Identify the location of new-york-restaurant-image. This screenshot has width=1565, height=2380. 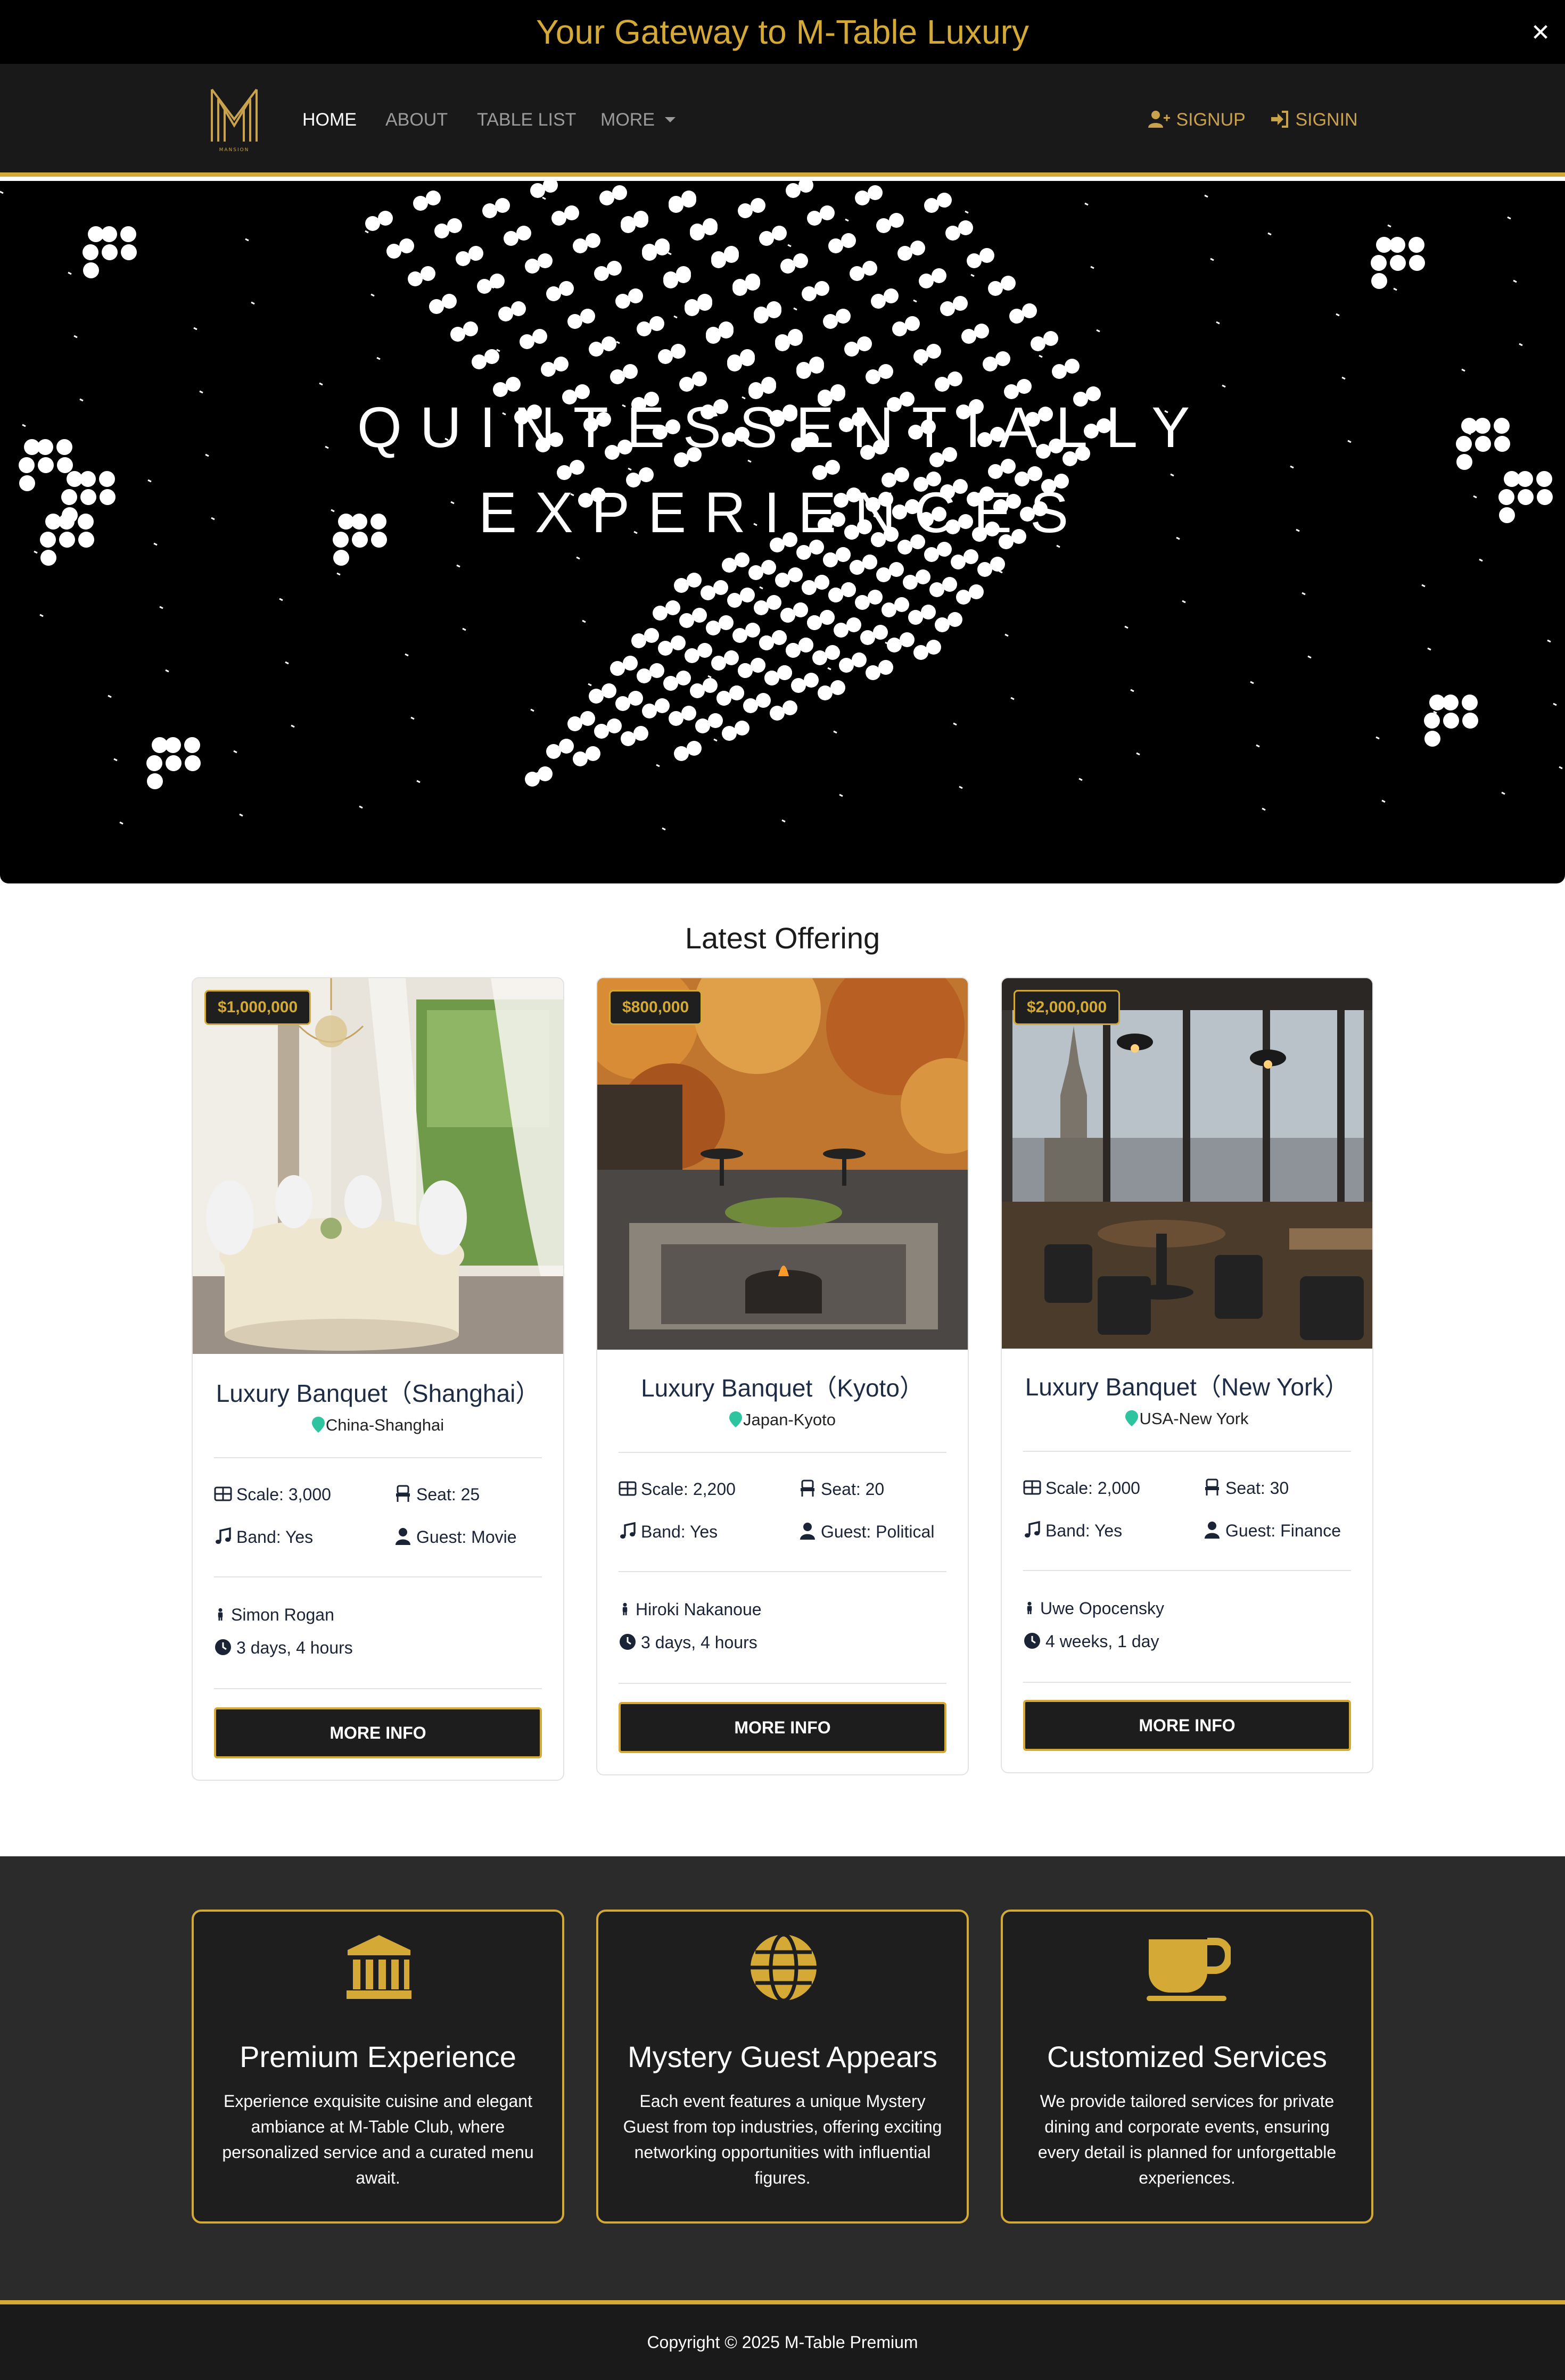
(1187, 1163).